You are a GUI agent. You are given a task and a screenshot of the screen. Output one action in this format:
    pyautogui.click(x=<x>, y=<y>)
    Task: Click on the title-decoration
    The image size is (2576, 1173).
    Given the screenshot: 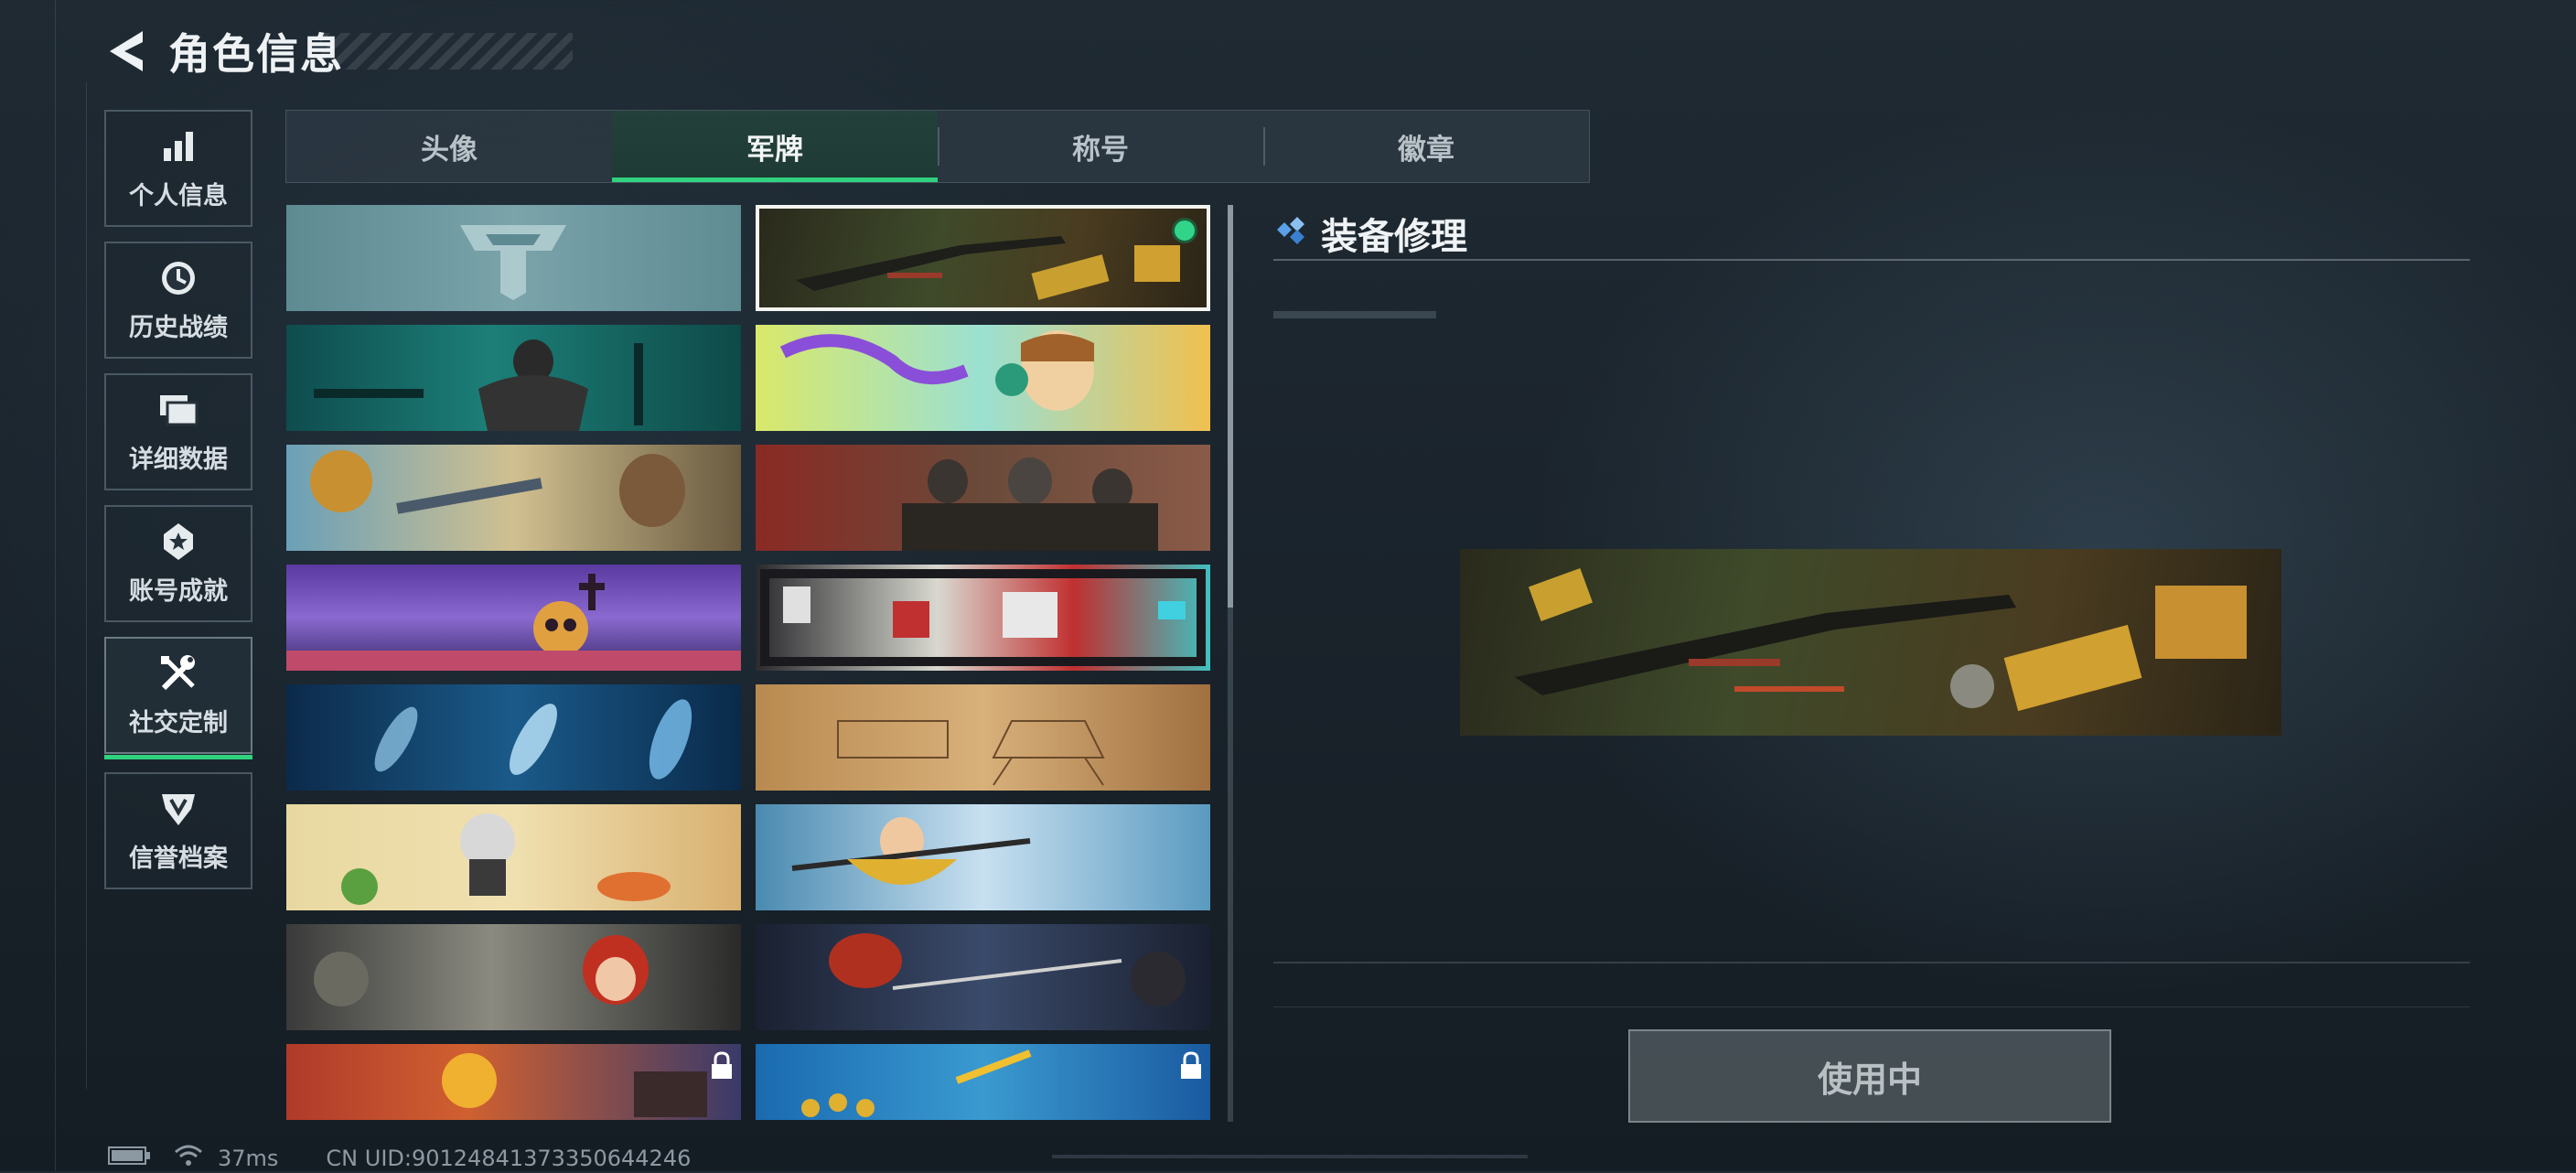 What is the action you would take?
    pyautogui.click(x=447, y=51)
    